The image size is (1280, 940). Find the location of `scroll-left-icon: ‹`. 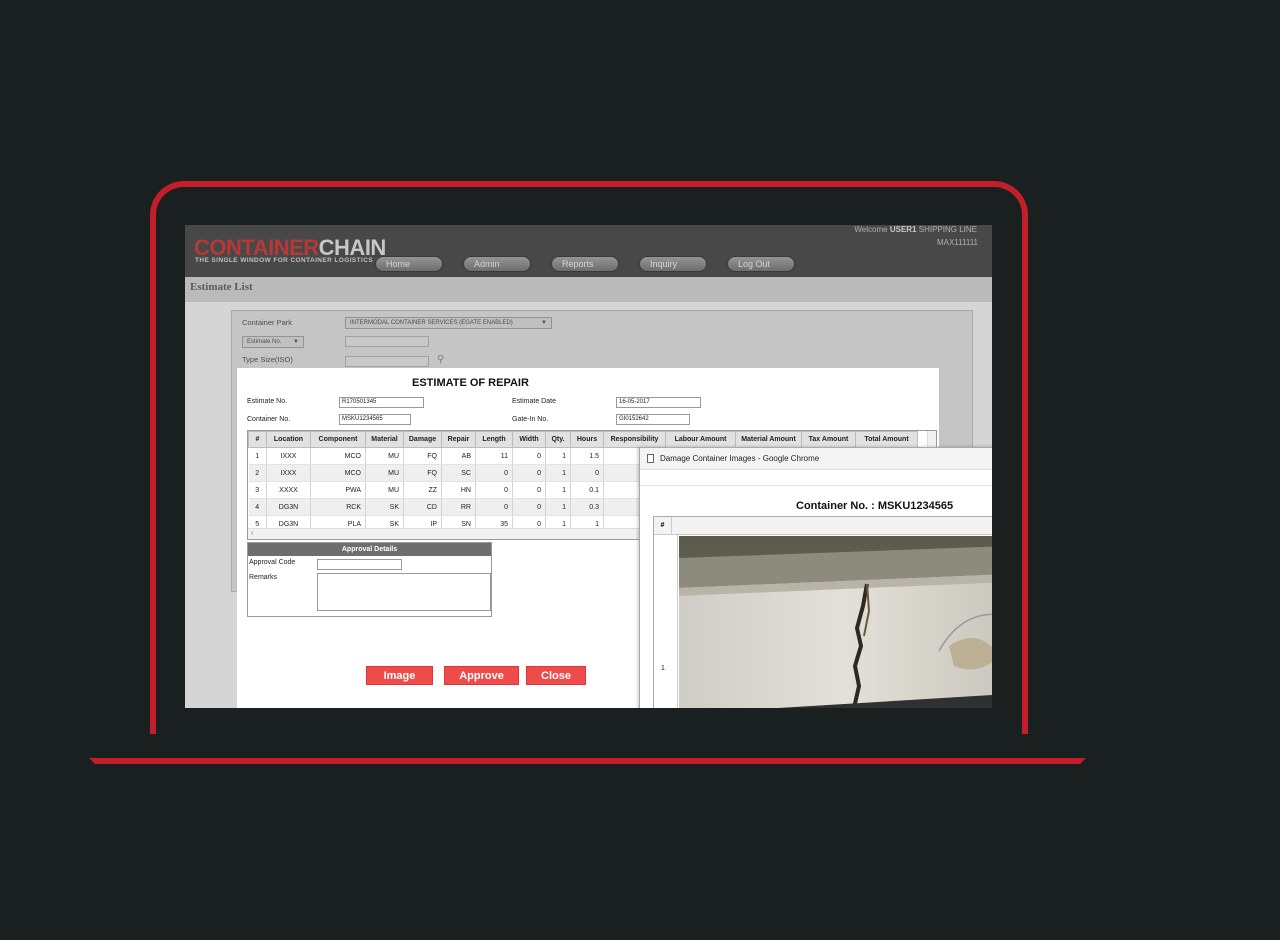

scroll-left-icon: ‹ is located at coordinates (252, 533).